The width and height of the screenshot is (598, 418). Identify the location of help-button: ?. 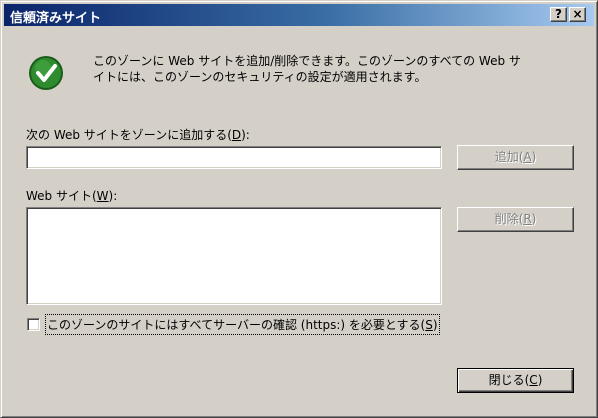
(558, 14).